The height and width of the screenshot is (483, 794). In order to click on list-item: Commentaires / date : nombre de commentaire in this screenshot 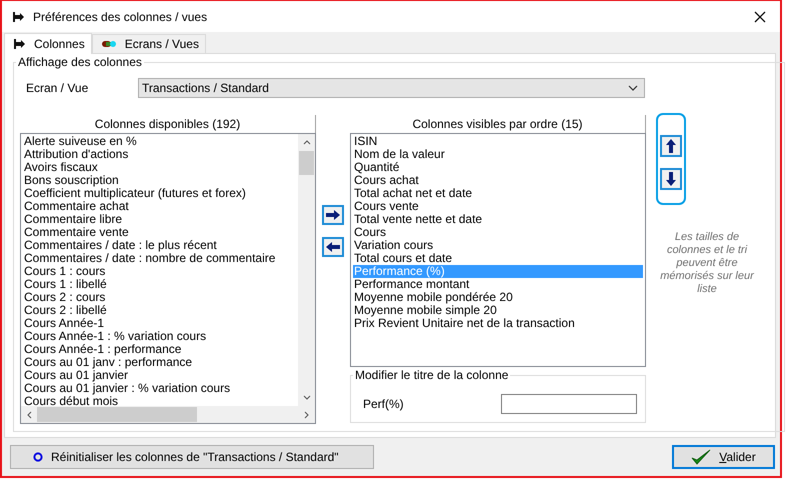, I will do `click(161, 258)`.